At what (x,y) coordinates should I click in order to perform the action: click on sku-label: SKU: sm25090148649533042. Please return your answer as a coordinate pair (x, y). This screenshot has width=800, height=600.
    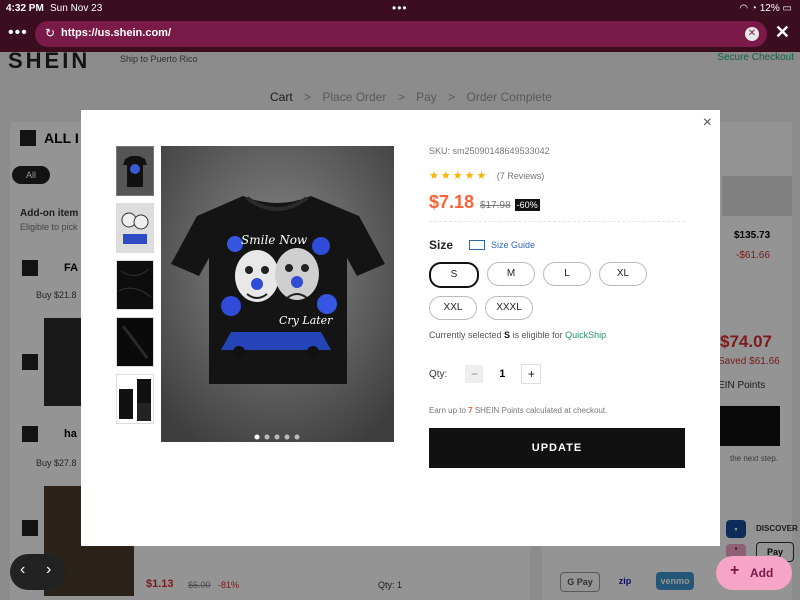
    Looking at the image, I should click on (489, 151).